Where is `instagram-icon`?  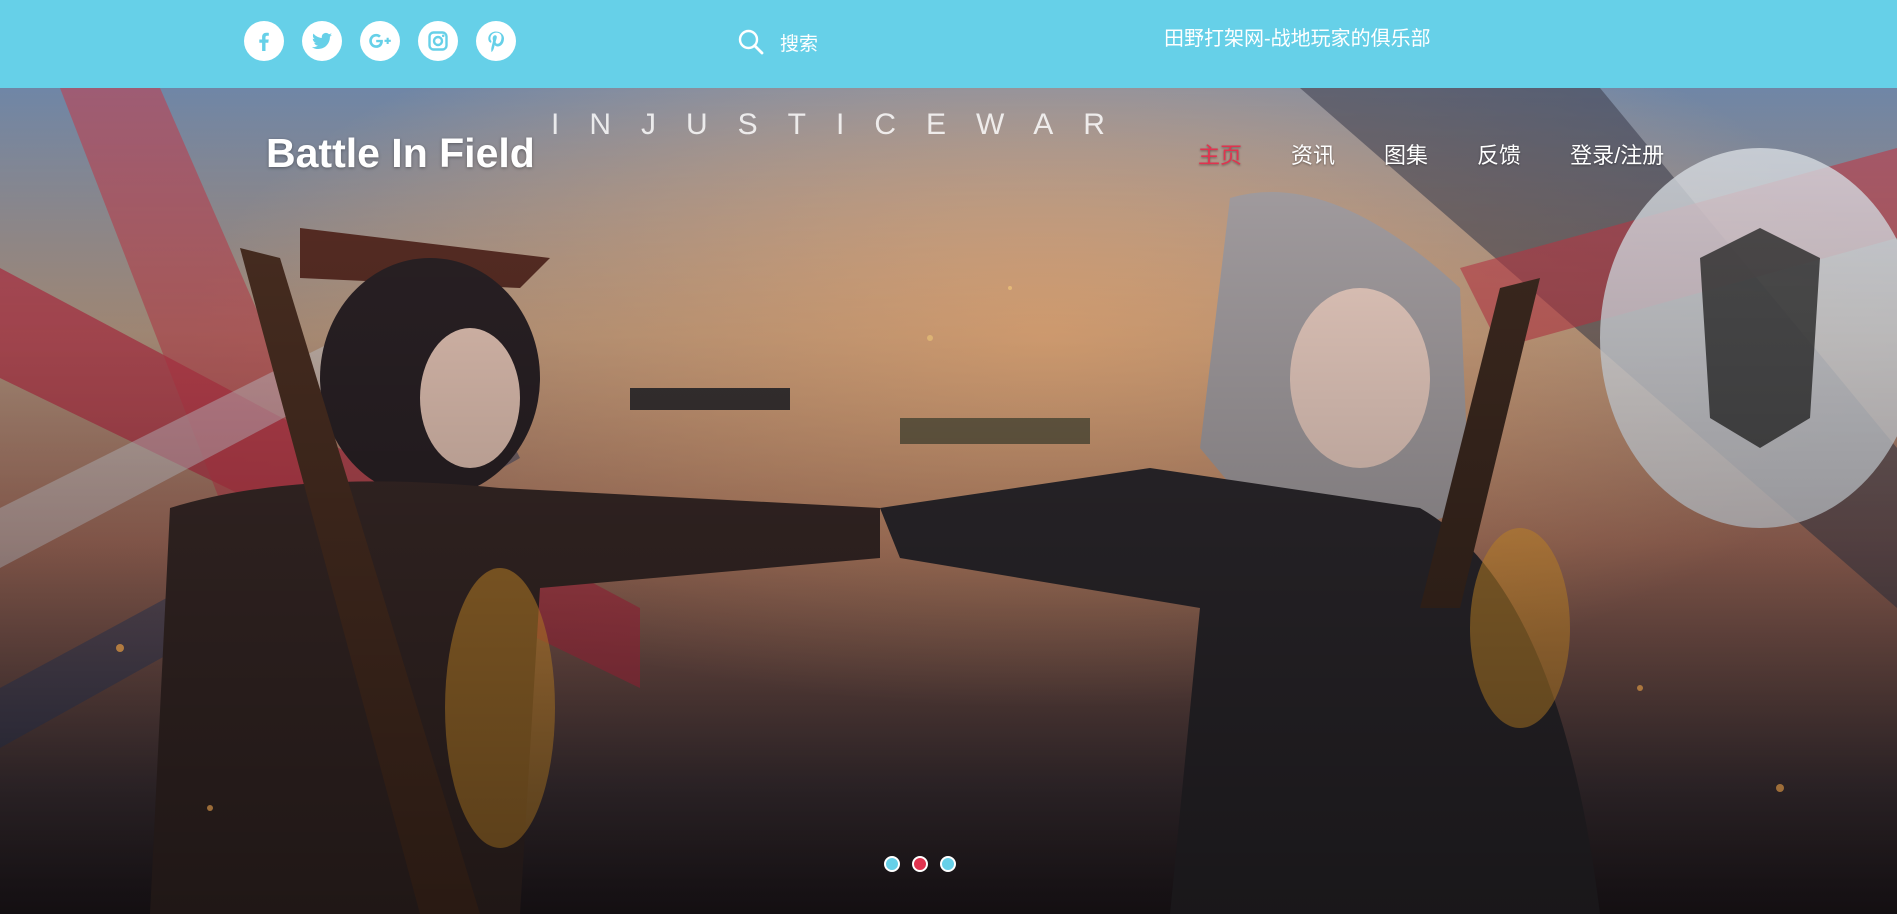
instagram-icon is located at coordinates (438, 41).